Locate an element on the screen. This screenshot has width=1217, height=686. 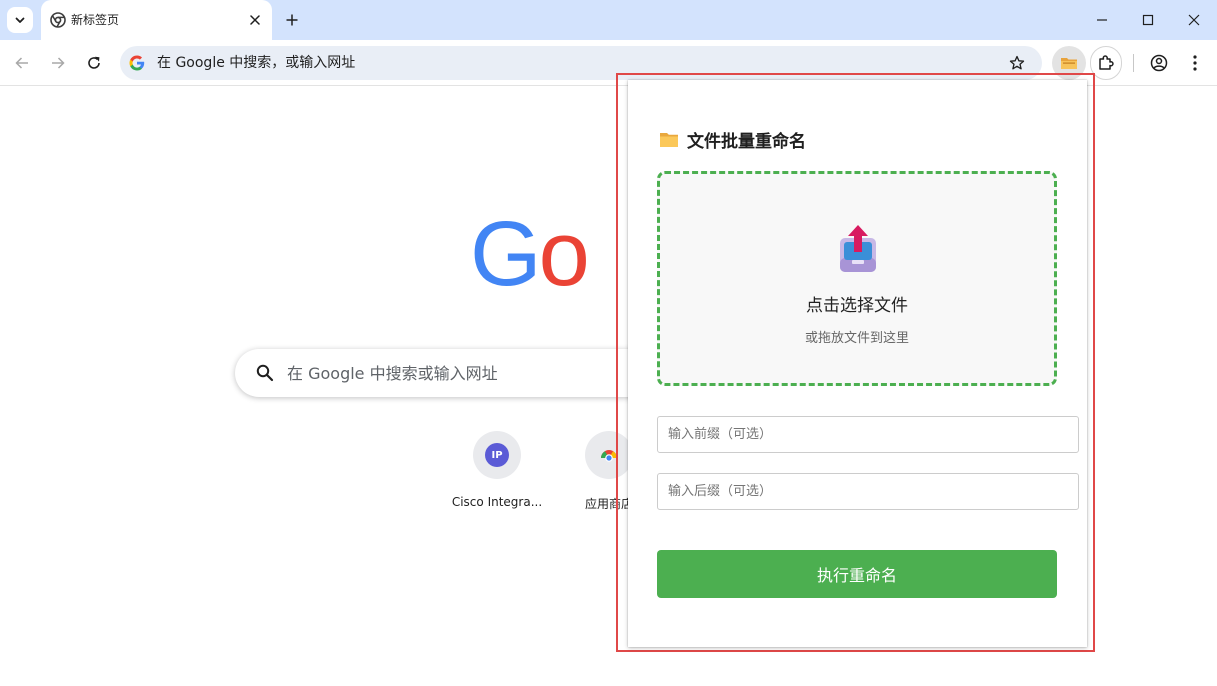
chevron-down-icon is located at coordinates (20, 20).